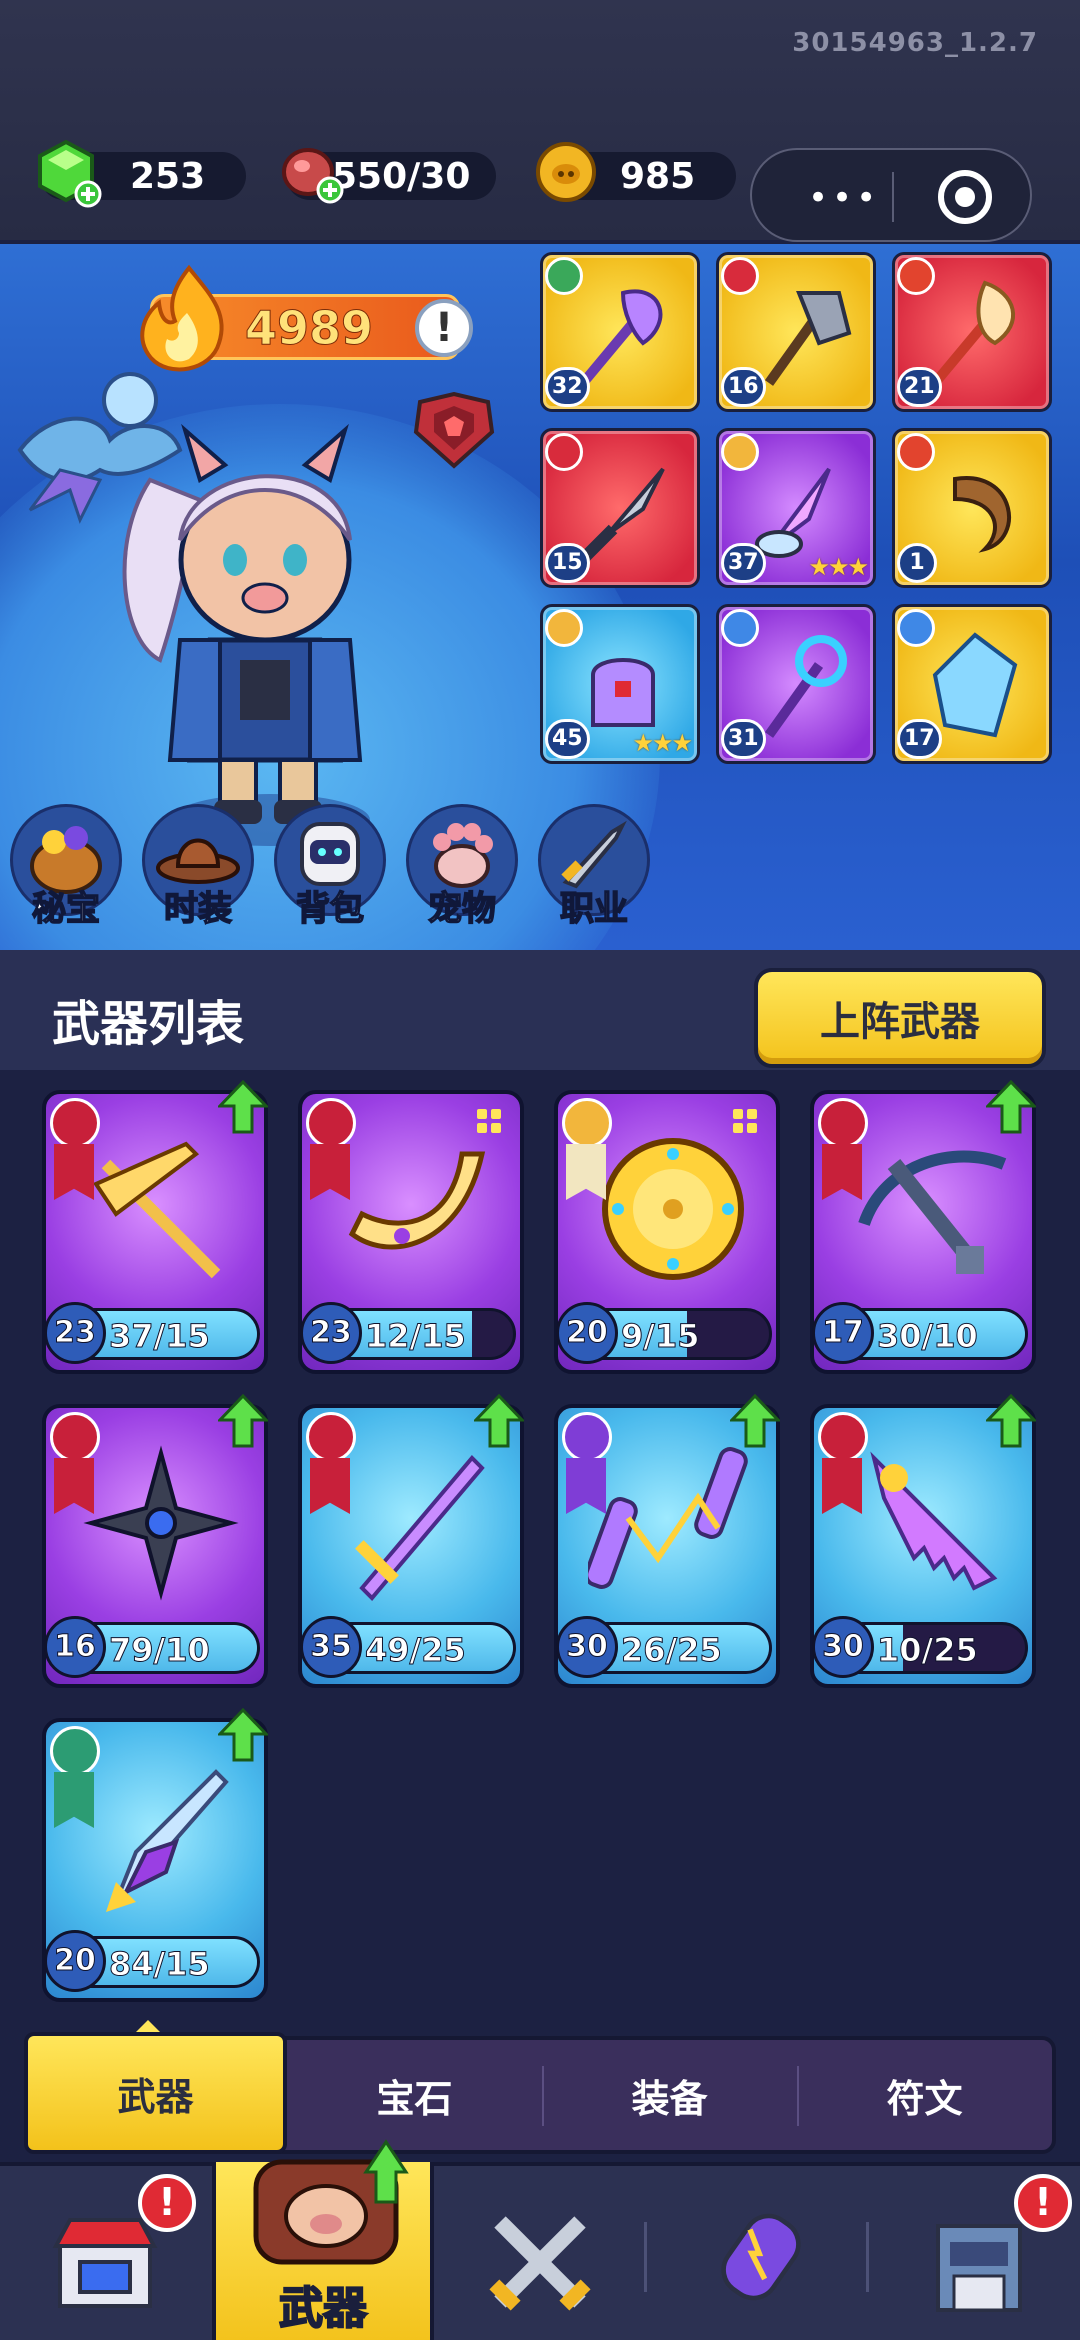 The image size is (1080, 2340). I want to click on tab-equipment: 装备, so click(669, 2095).